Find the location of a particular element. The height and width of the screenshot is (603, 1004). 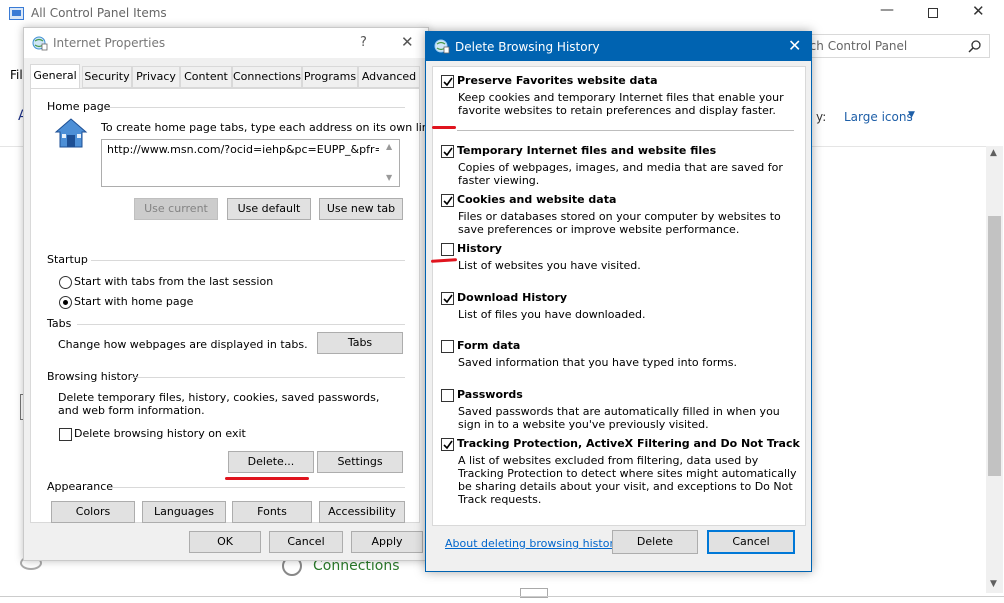

use-default-button: Use default is located at coordinates (269, 209).